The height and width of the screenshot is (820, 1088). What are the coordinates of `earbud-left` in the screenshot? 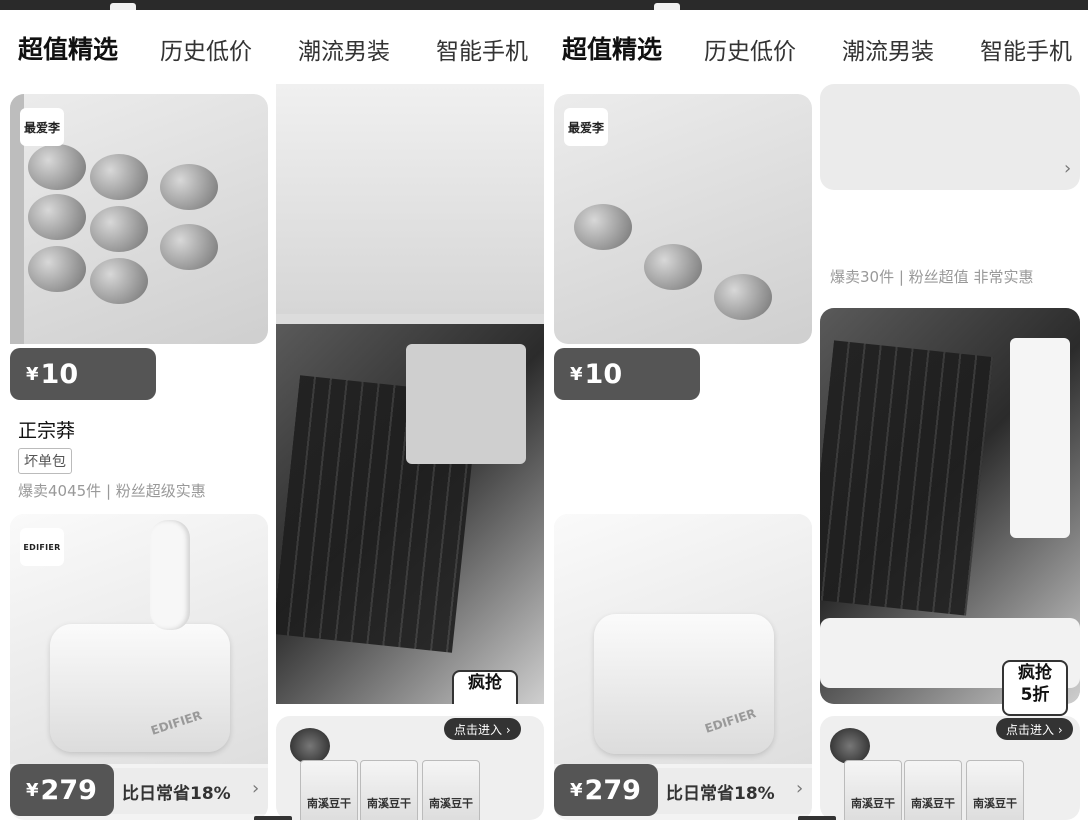 It's located at (170, 575).